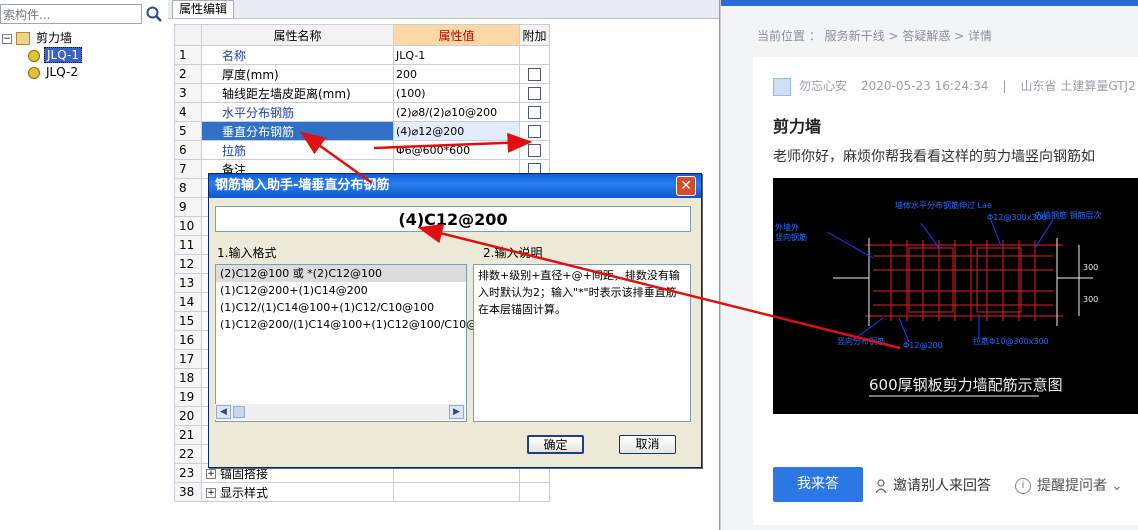 This screenshot has width=1138, height=530. I want to click on property-value: (100), so click(456, 93).